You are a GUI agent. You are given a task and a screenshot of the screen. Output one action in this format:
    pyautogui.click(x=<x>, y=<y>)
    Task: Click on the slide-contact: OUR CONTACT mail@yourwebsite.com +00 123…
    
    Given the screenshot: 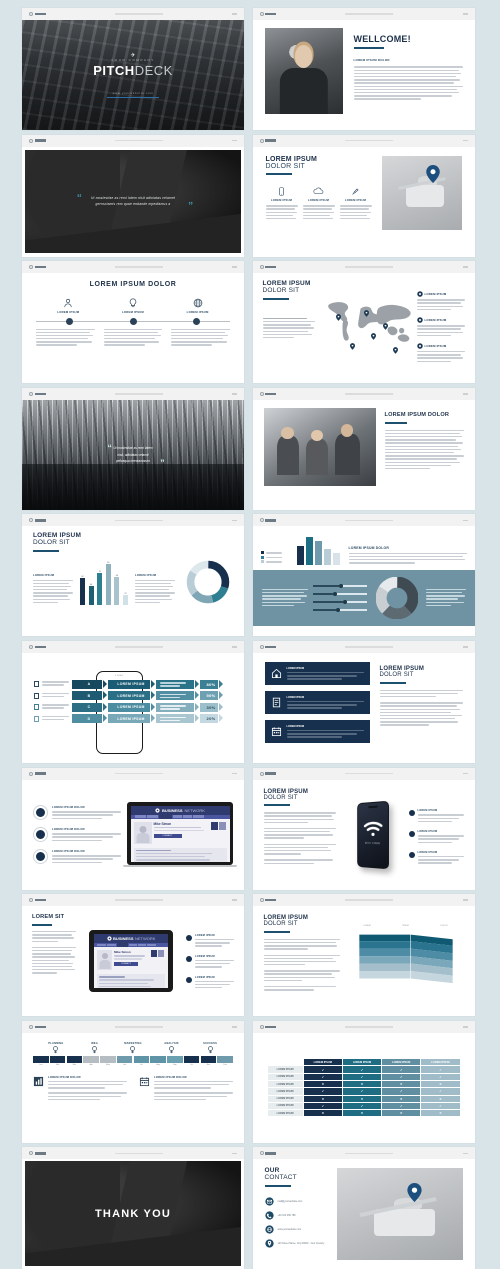 What is the action you would take?
    pyautogui.click(x=363, y=1208)
    